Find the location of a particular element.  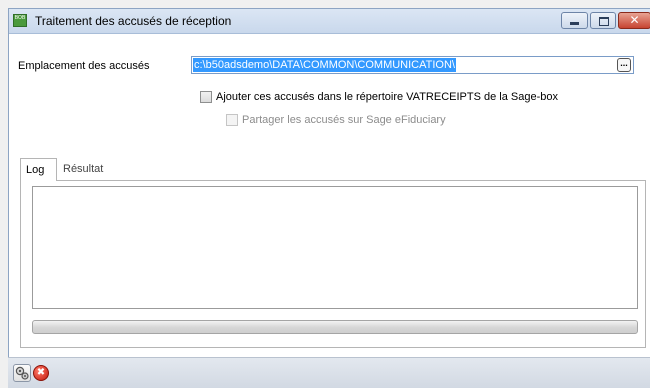

close-button: ✕ is located at coordinates (634, 20).